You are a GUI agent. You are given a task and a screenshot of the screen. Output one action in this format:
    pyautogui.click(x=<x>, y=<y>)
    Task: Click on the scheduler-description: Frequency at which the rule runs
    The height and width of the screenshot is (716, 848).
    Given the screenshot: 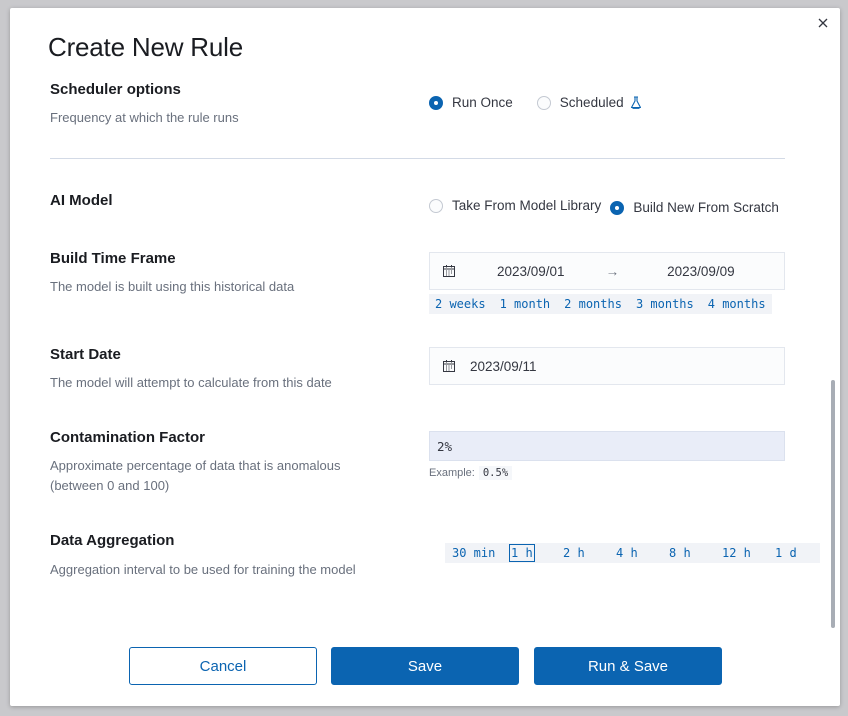 What is the action you would take?
    pyautogui.click(x=144, y=117)
    